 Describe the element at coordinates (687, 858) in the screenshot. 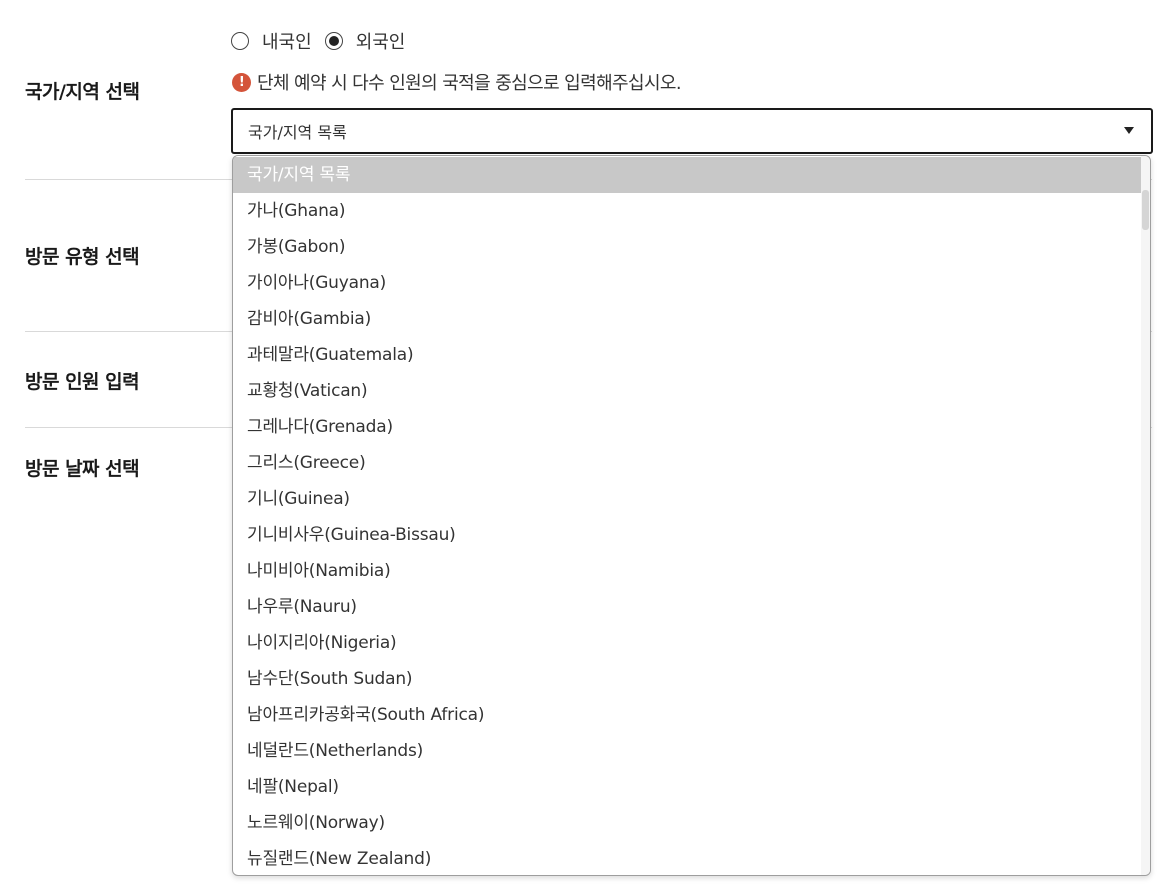

I see `country-option: 뉴질랜드(New Zealand)` at that location.